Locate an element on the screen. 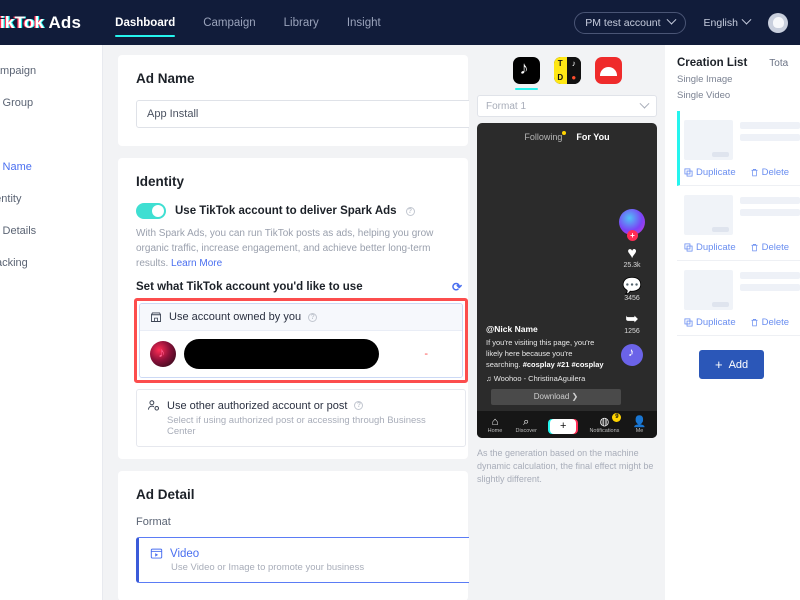  topbuzz-icon: T ♪ D ● is located at coordinates (567, 70).